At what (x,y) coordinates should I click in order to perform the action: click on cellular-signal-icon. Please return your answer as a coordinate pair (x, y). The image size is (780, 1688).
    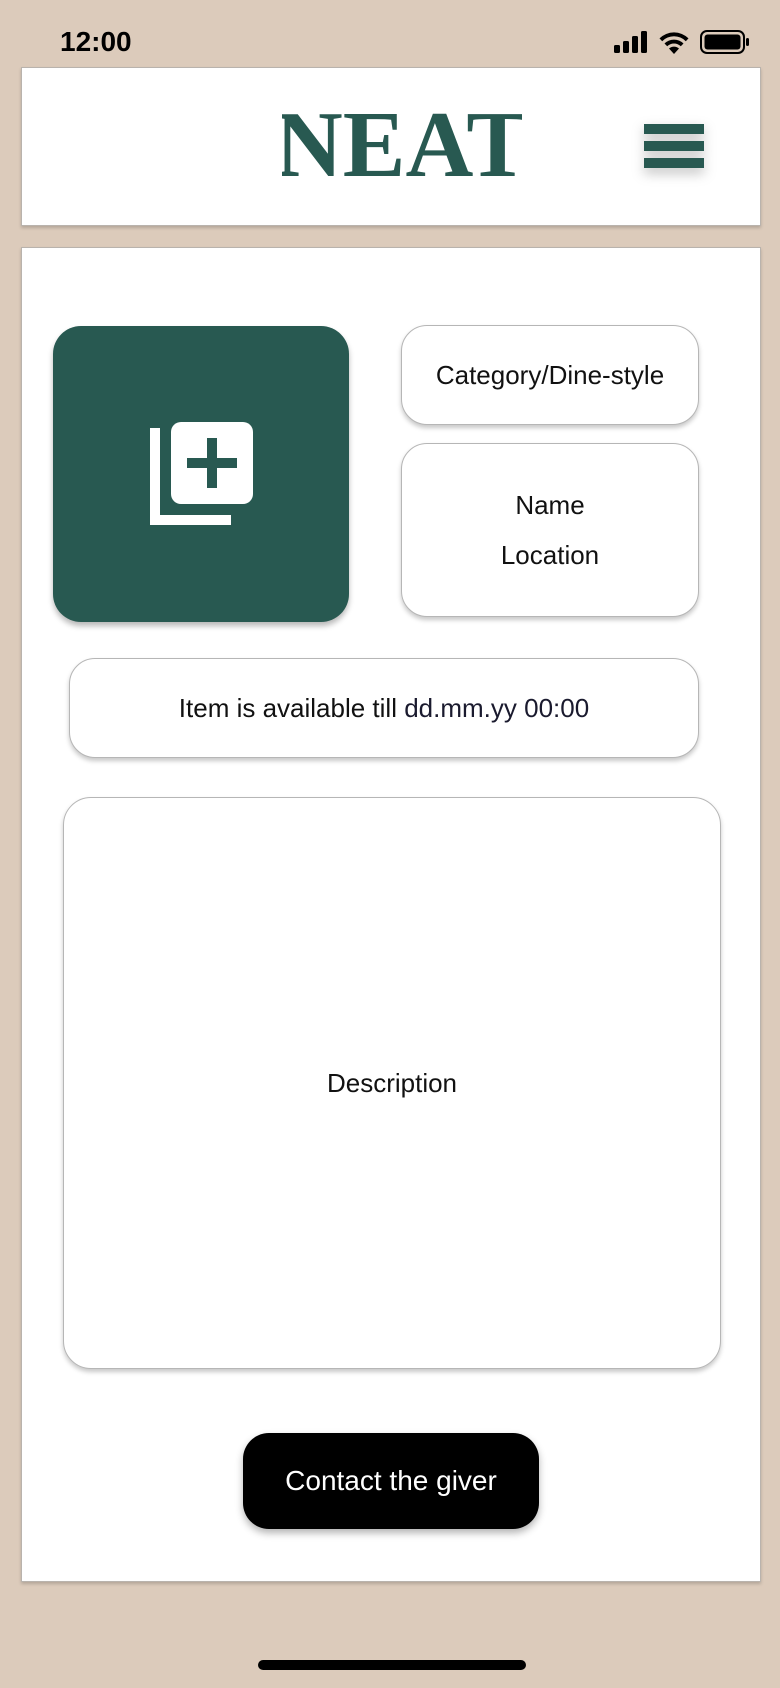
    Looking at the image, I should click on (630, 42).